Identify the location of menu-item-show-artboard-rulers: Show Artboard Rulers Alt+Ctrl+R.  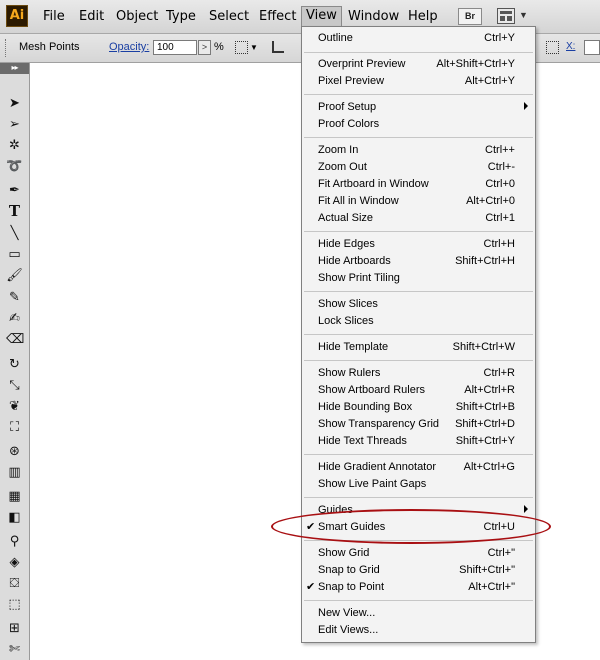
(418, 390).